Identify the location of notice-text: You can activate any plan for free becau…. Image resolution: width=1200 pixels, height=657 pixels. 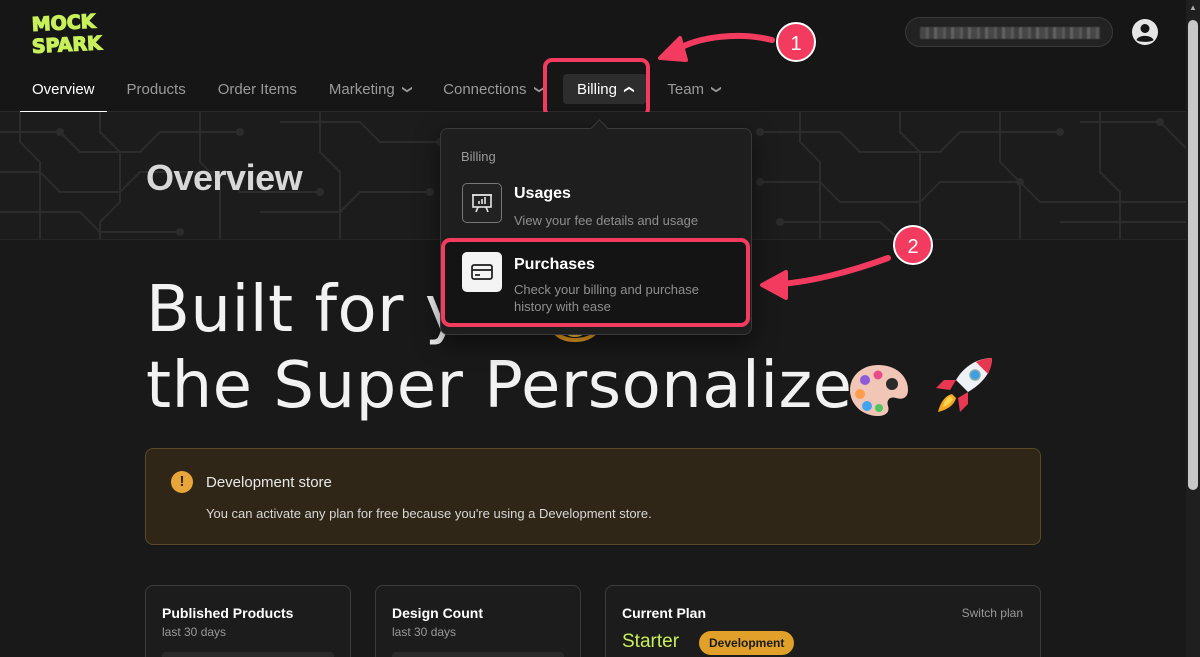
(429, 513).